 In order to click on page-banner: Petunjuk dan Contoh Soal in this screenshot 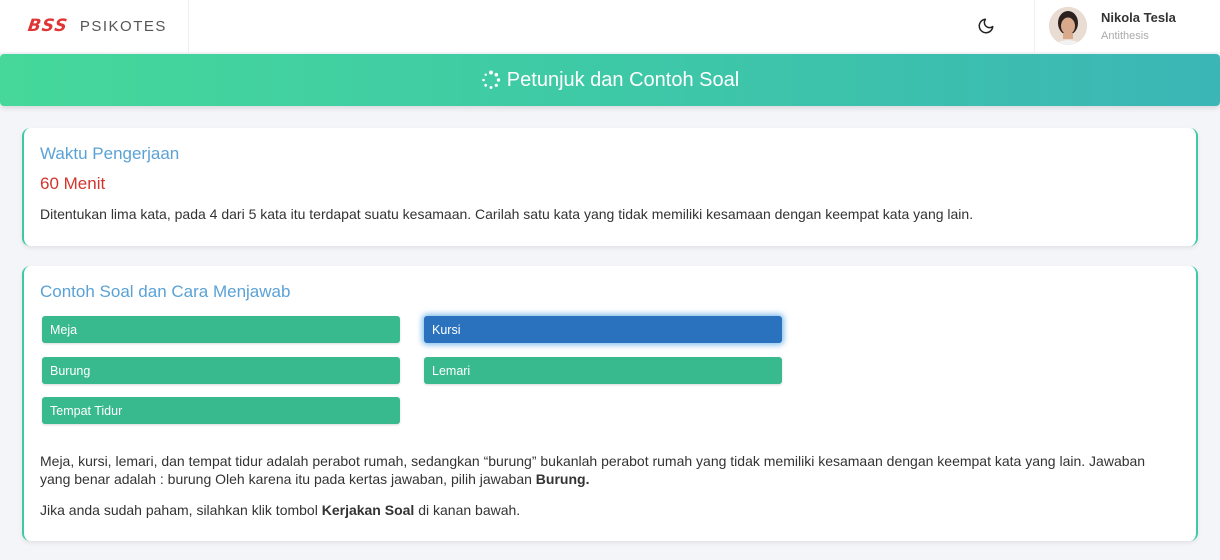, I will do `click(610, 80)`.